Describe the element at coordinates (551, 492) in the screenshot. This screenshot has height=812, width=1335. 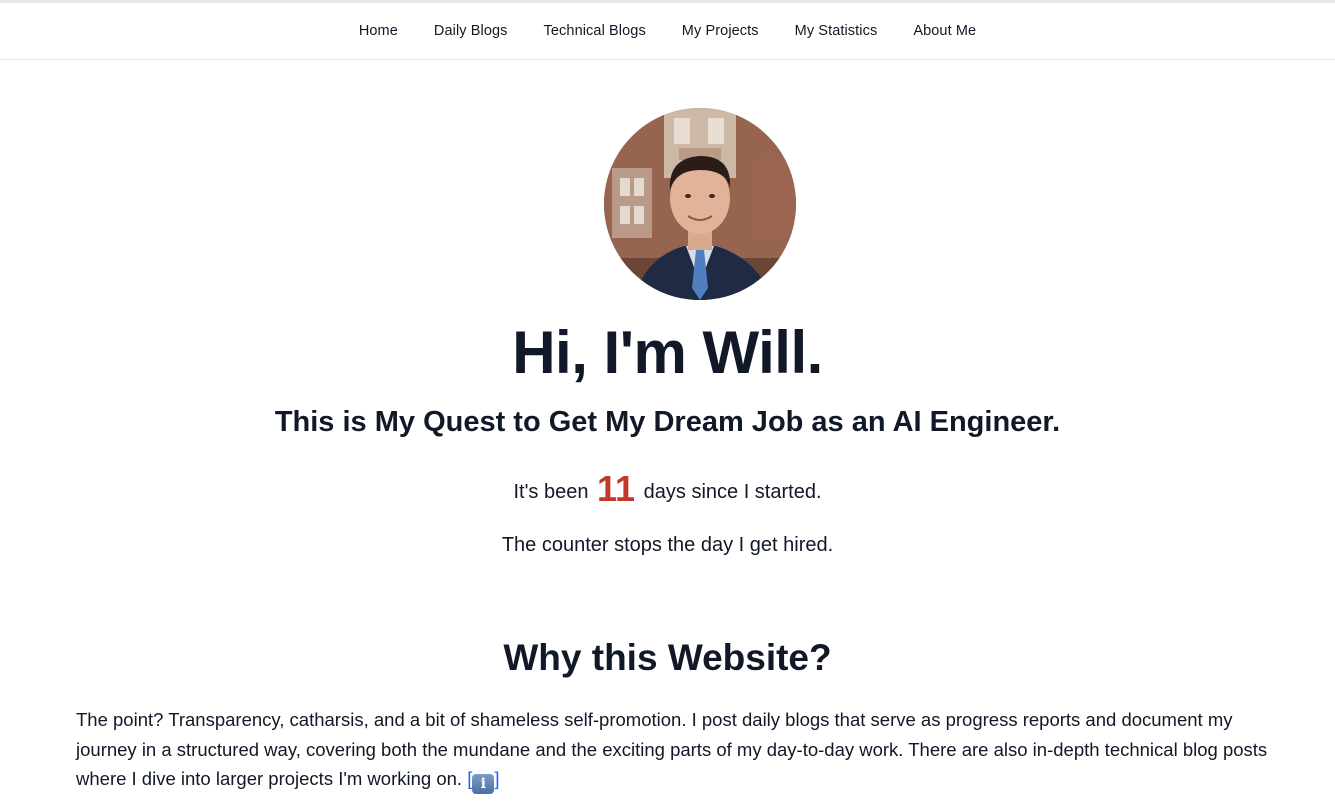
I see `counter-prefix: It's been` at that location.